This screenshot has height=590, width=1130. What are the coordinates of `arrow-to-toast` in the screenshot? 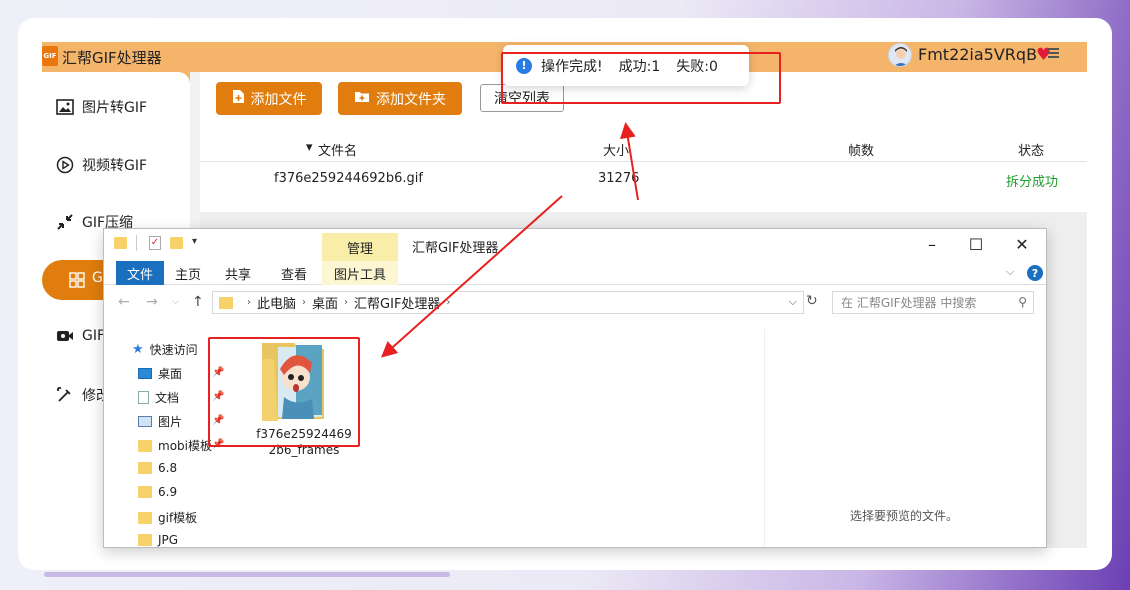 It's located at (629, 161).